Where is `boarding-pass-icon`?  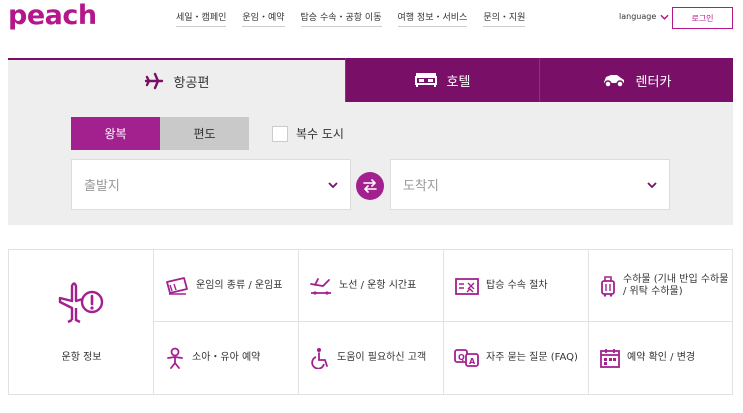
boarding-pass-icon is located at coordinates (467, 286).